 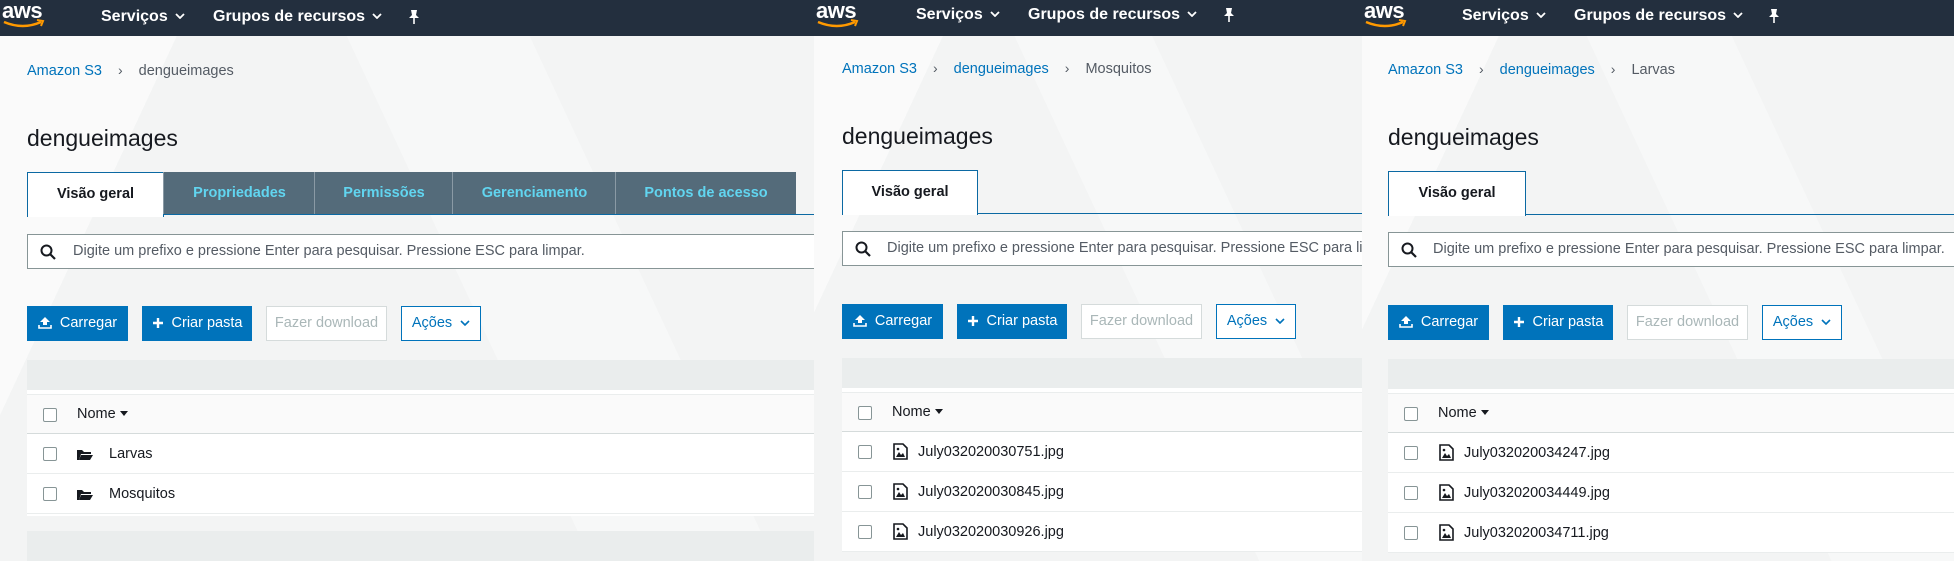 What do you see at coordinates (705, 193) in the screenshot?
I see `tab-access-points: Pontos de acesso` at bounding box center [705, 193].